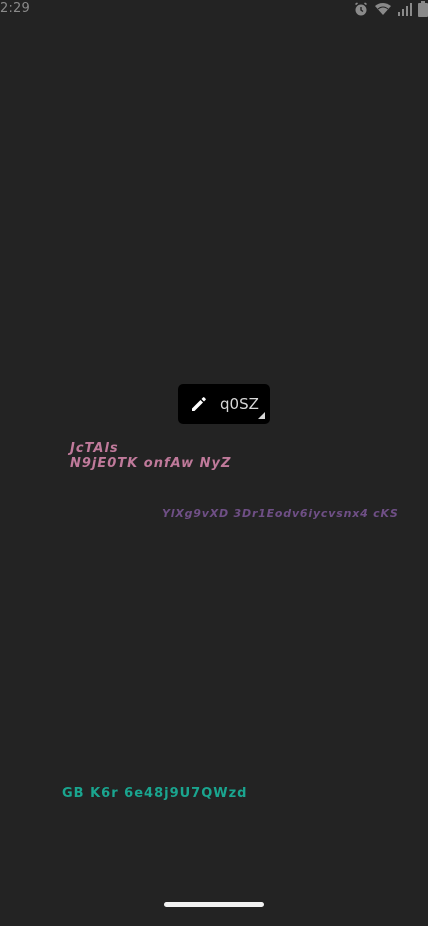 The image size is (428, 926). I want to click on battery-icon, so click(423, 9).